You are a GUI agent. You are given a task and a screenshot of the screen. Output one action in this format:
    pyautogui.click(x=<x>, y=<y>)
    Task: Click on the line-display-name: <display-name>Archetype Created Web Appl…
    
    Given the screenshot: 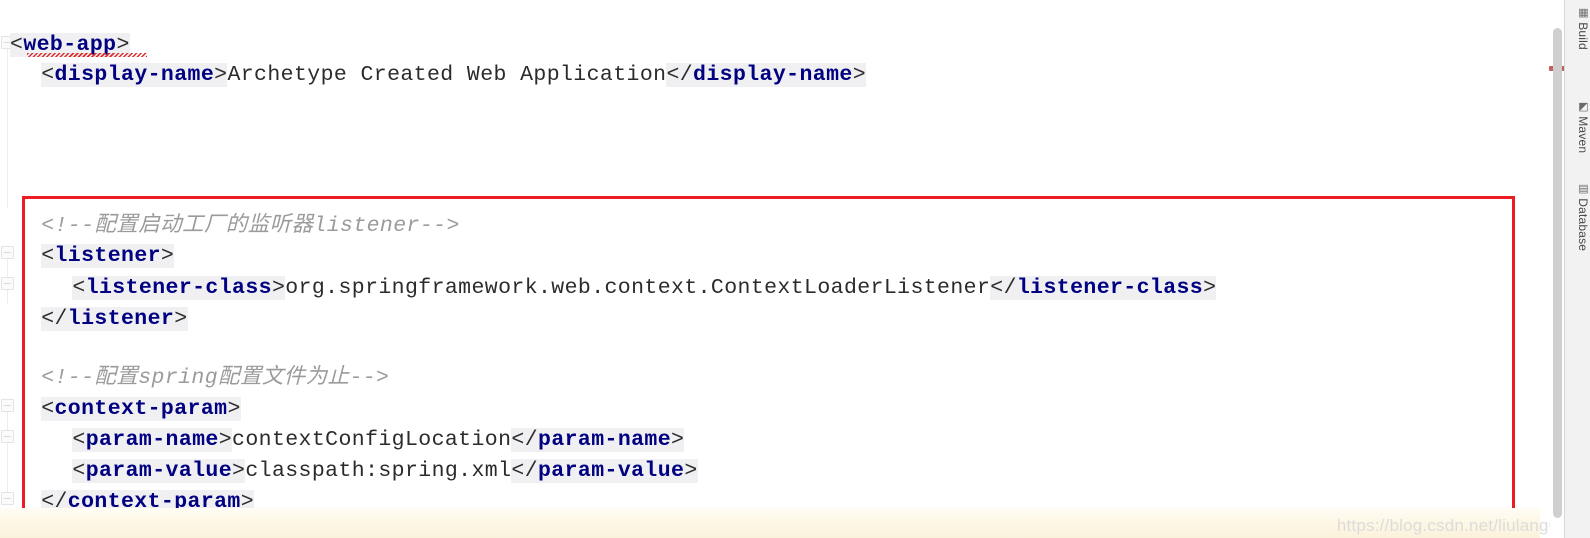 What is the action you would take?
    pyautogui.click(x=453, y=75)
    